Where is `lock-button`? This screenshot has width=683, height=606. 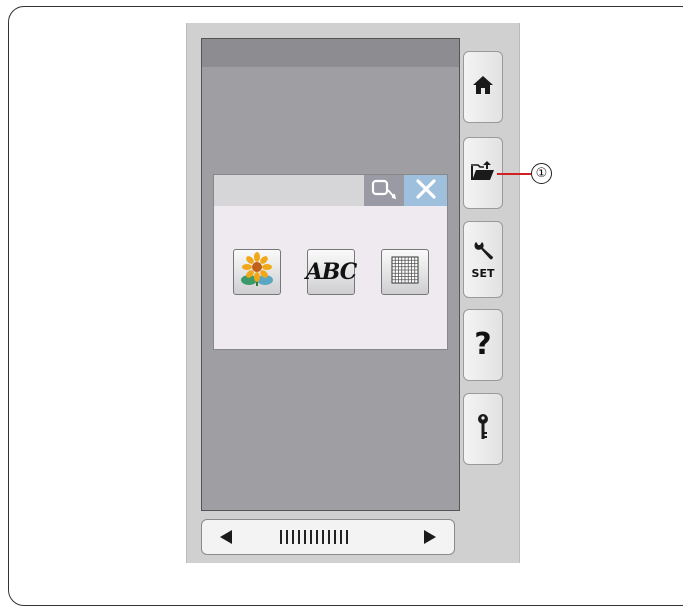
lock-button is located at coordinates (483, 429).